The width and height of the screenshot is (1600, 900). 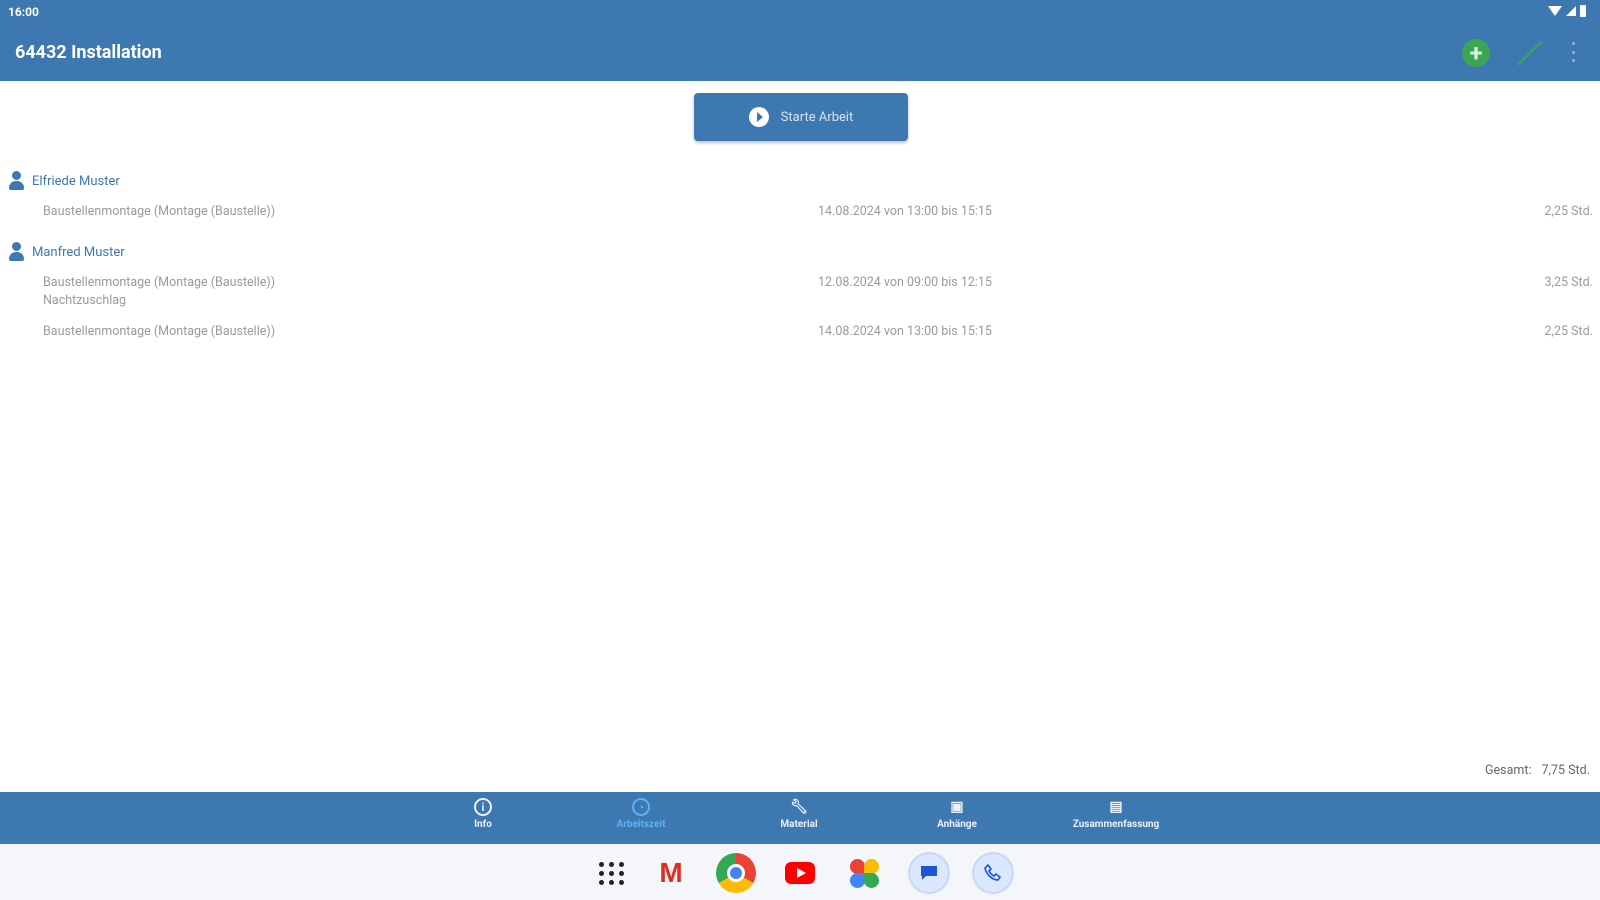 I want to click on edit-button, so click(x=1530, y=53).